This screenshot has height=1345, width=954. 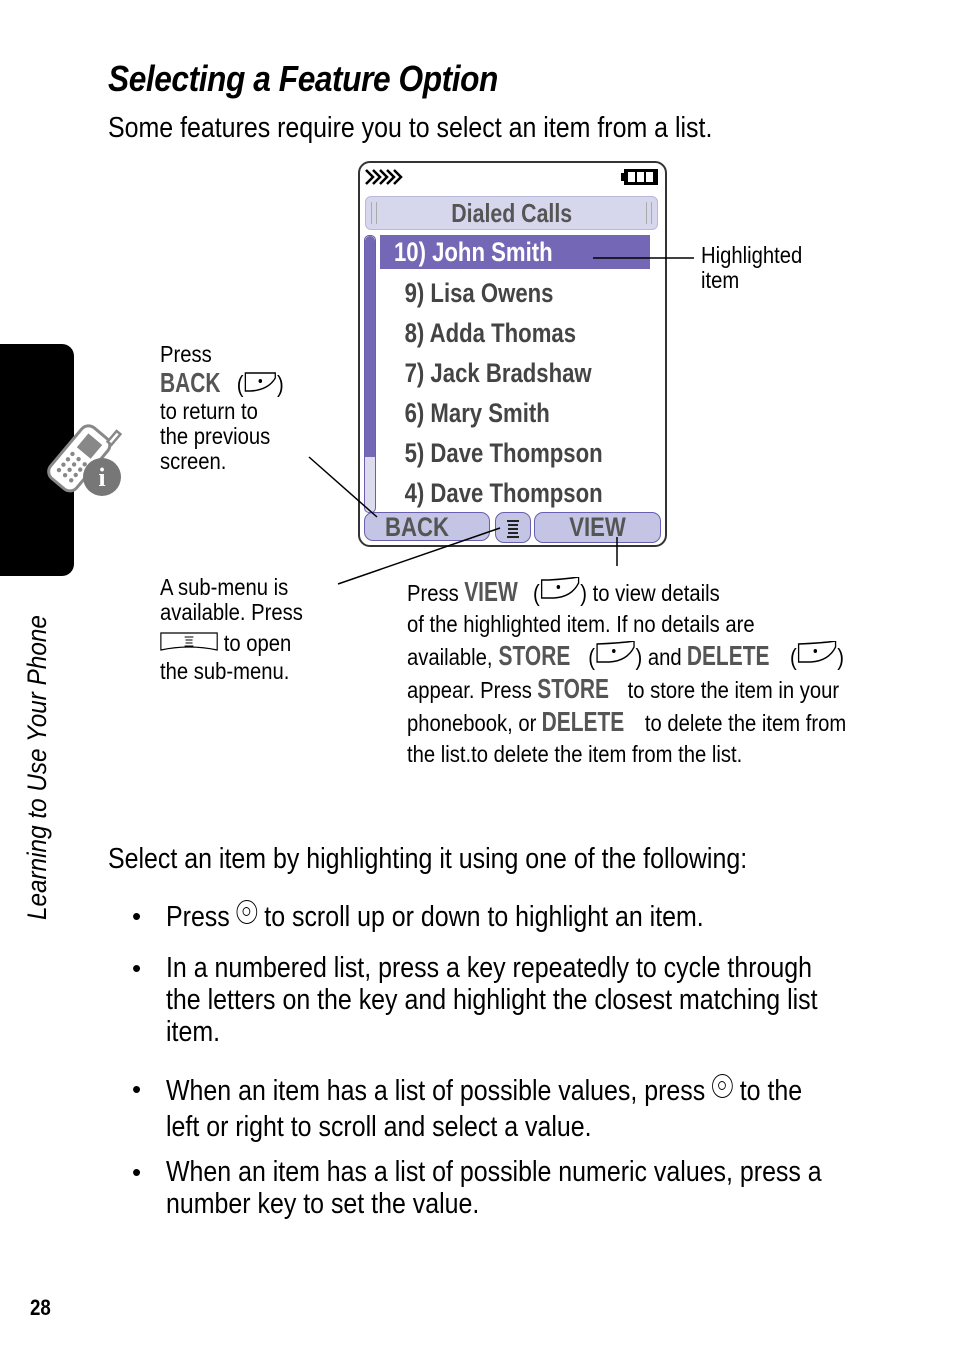 What do you see at coordinates (190, 382) in the screenshot?
I see `back-key-label: BACK` at bounding box center [190, 382].